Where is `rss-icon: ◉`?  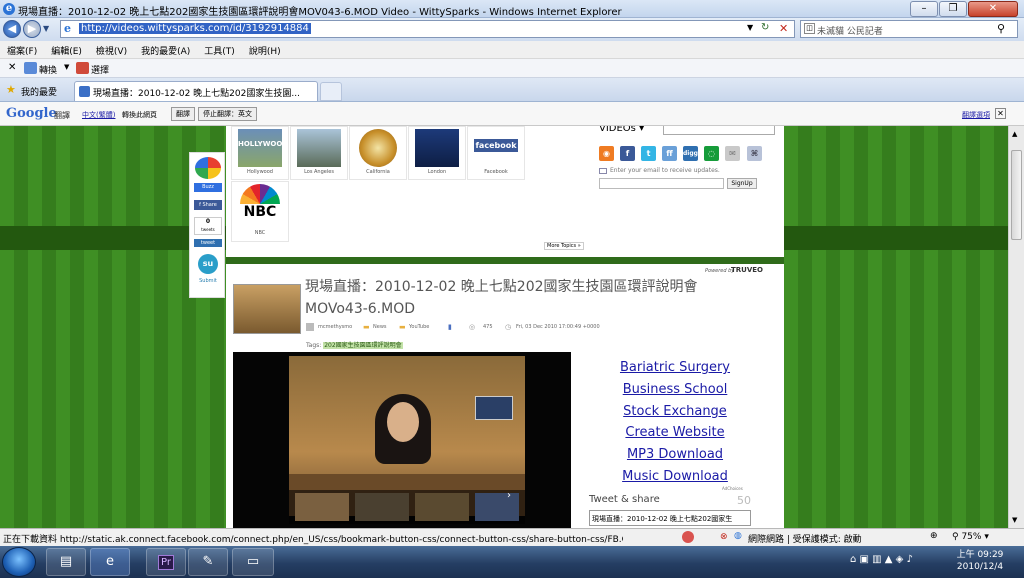
rss-icon: ◉ is located at coordinates (606, 153).